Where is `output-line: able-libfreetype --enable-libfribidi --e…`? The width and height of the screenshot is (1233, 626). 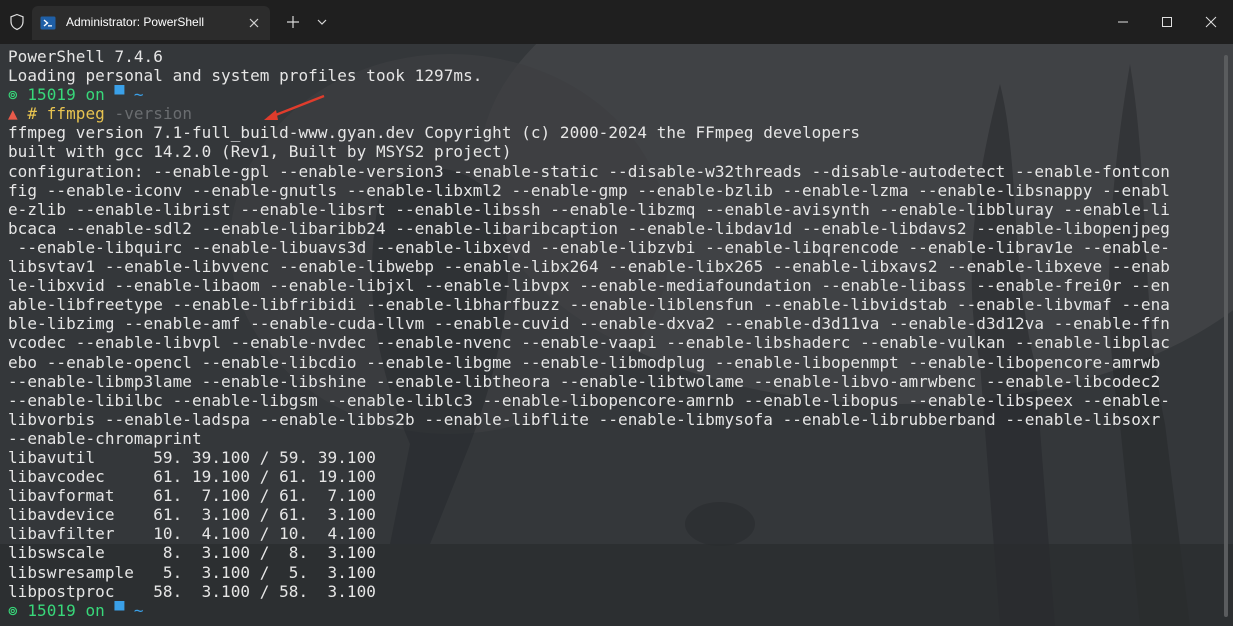
output-line: able-libfreetype --enable-libfribidi --e… is located at coordinates (589, 305).